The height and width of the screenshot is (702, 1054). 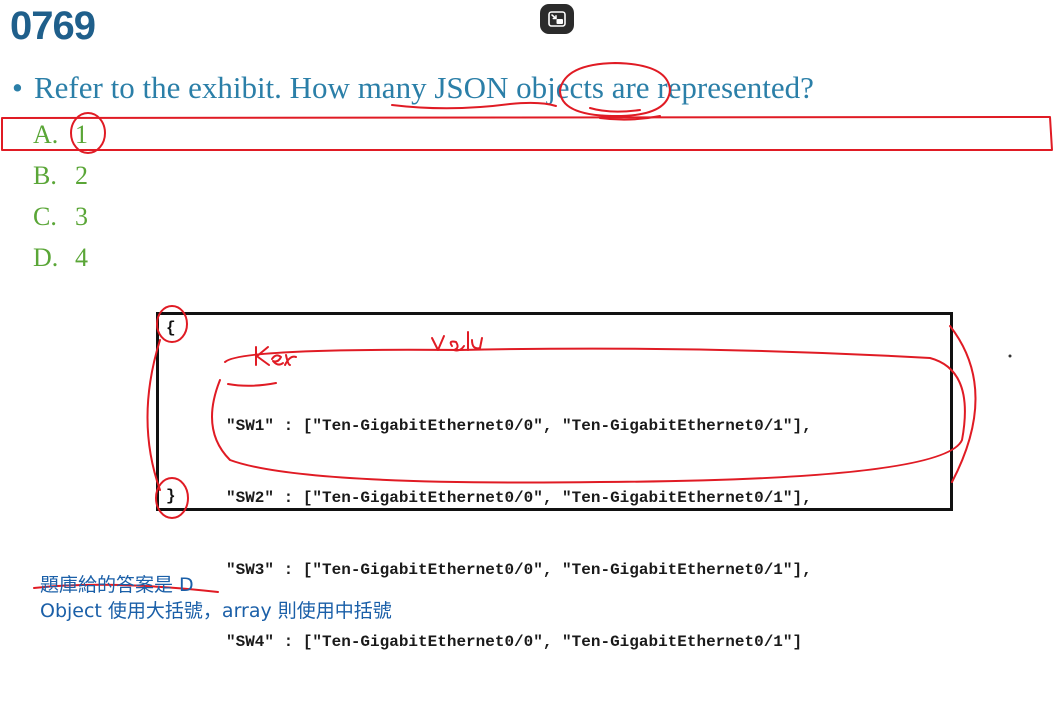 I want to click on option-letter: A., so click(x=46, y=134).